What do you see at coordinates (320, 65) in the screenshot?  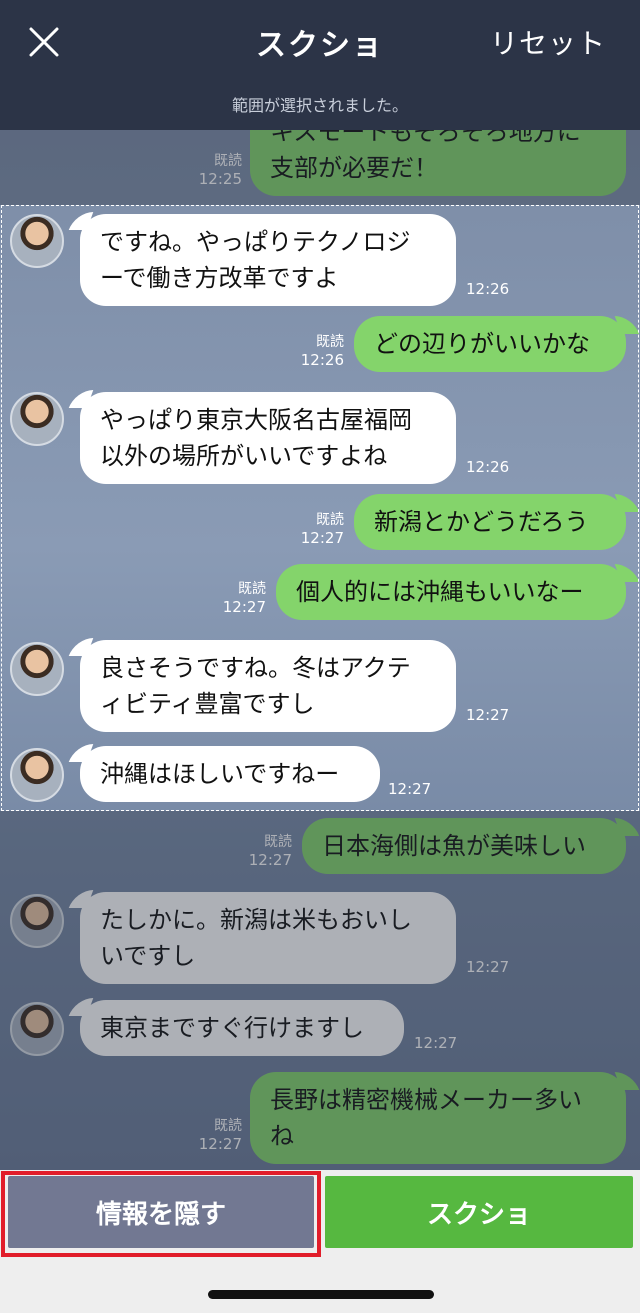 I see `header: スクショ リセット 範囲が選択されました。` at bounding box center [320, 65].